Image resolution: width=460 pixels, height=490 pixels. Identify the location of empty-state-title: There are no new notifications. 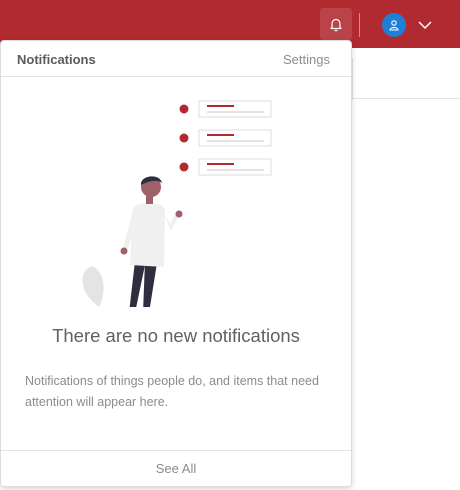
(176, 335).